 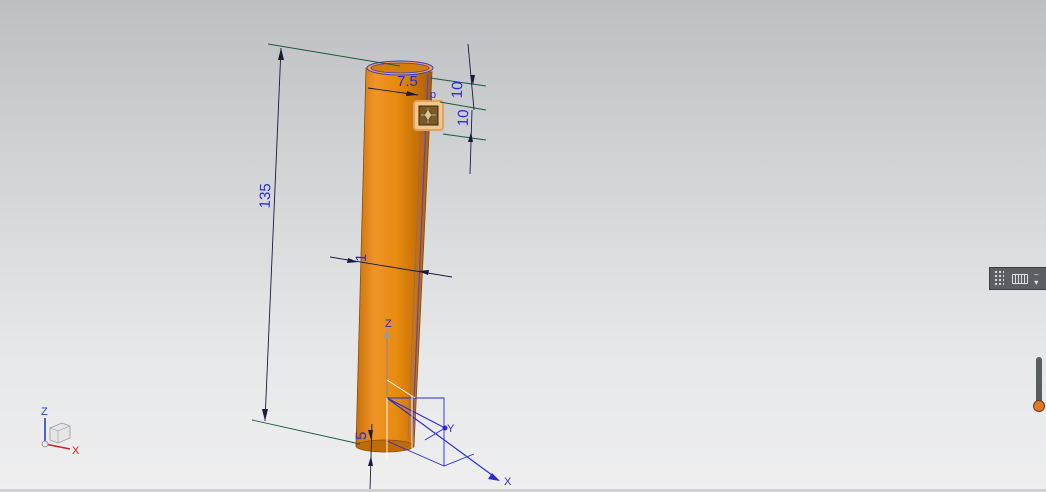 I want to click on dimension-text-wall: 1, so click(x=361, y=257).